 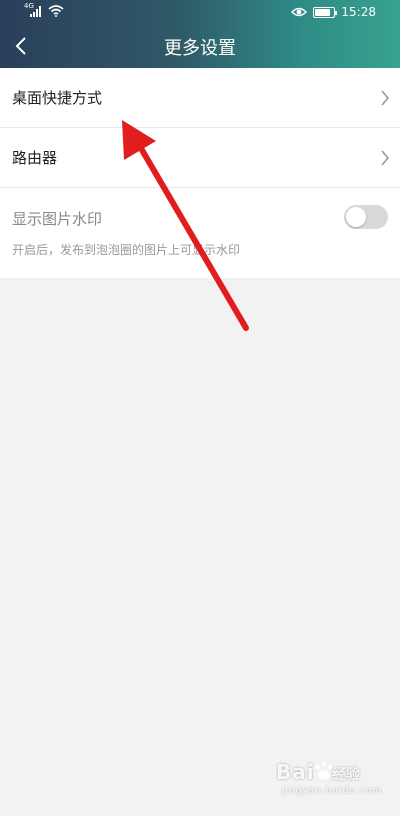 What do you see at coordinates (44, 9) in the screenshot?
I see `status-bar-left: 4G` at bounding box center [44, 9].